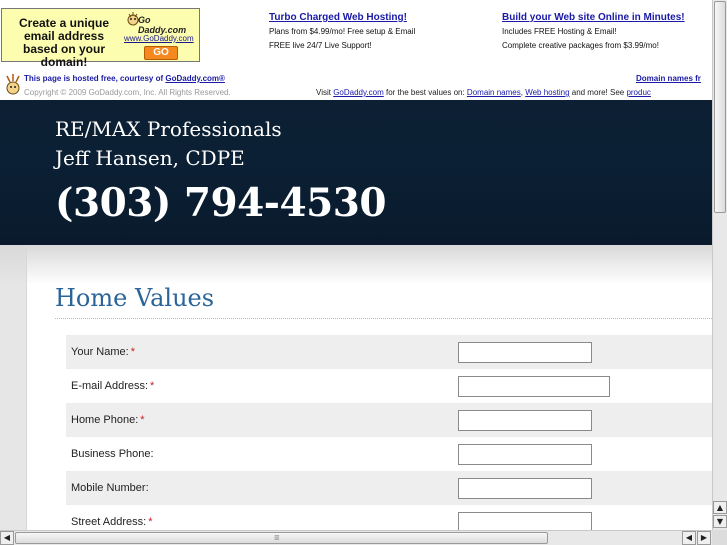 Image resolution: width=727 pixels, height=545 pixels. I want to click on products-link: produc, so click(638, 92).